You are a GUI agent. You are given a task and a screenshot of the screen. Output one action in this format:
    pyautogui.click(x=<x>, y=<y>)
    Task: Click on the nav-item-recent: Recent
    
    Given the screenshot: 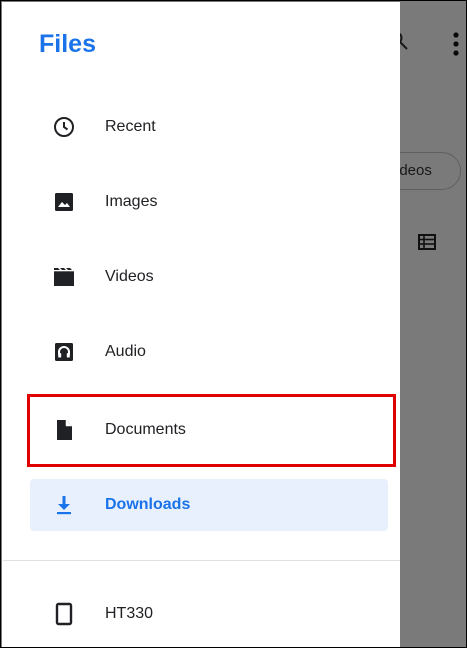 What is the action you would take?
    pyautogui.click(x=209, y=127)
    